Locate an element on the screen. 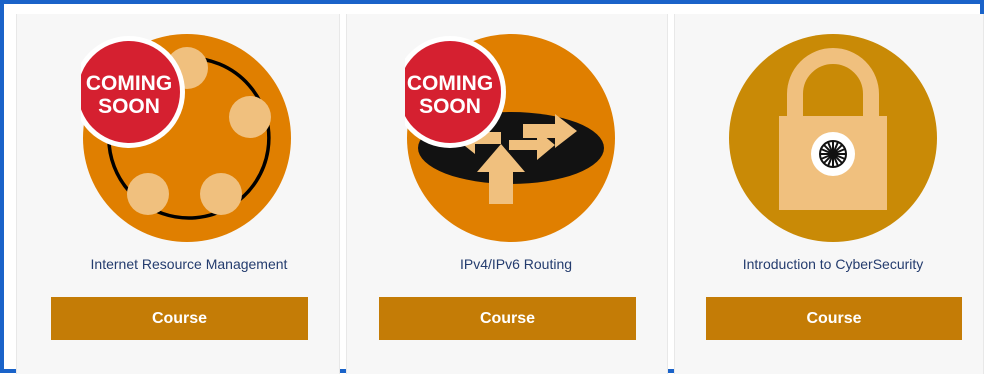 Image resolution: width=984 pixels, height=374 pixels. resource-cycle-icon: COMING SOON is located at coordinates (186, 138).